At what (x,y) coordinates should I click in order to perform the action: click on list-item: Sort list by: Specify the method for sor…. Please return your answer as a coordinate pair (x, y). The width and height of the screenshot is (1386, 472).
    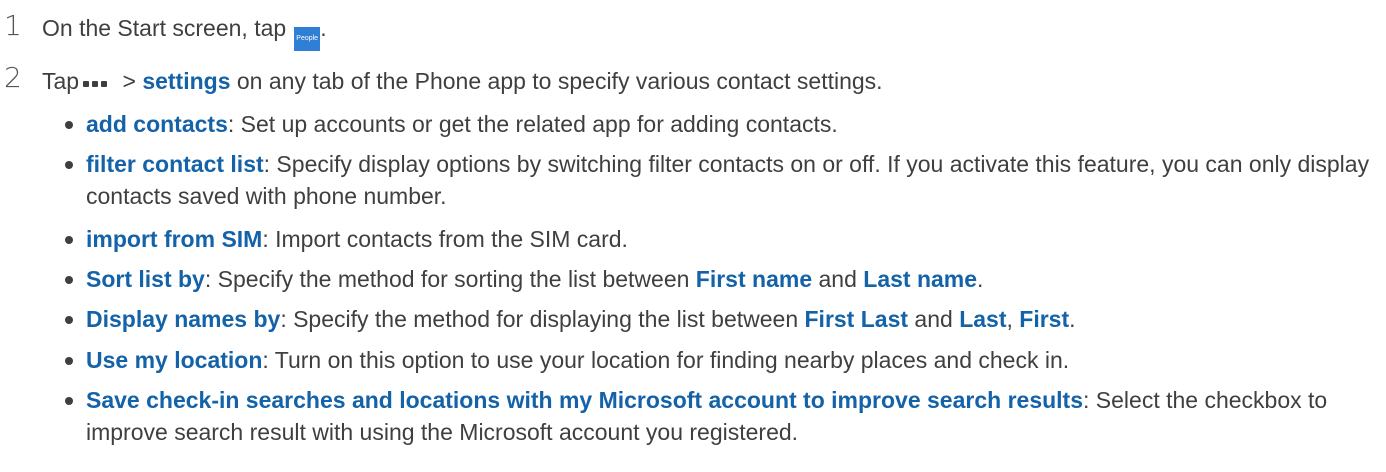
    Looking at the image, I should click on (719, 279).